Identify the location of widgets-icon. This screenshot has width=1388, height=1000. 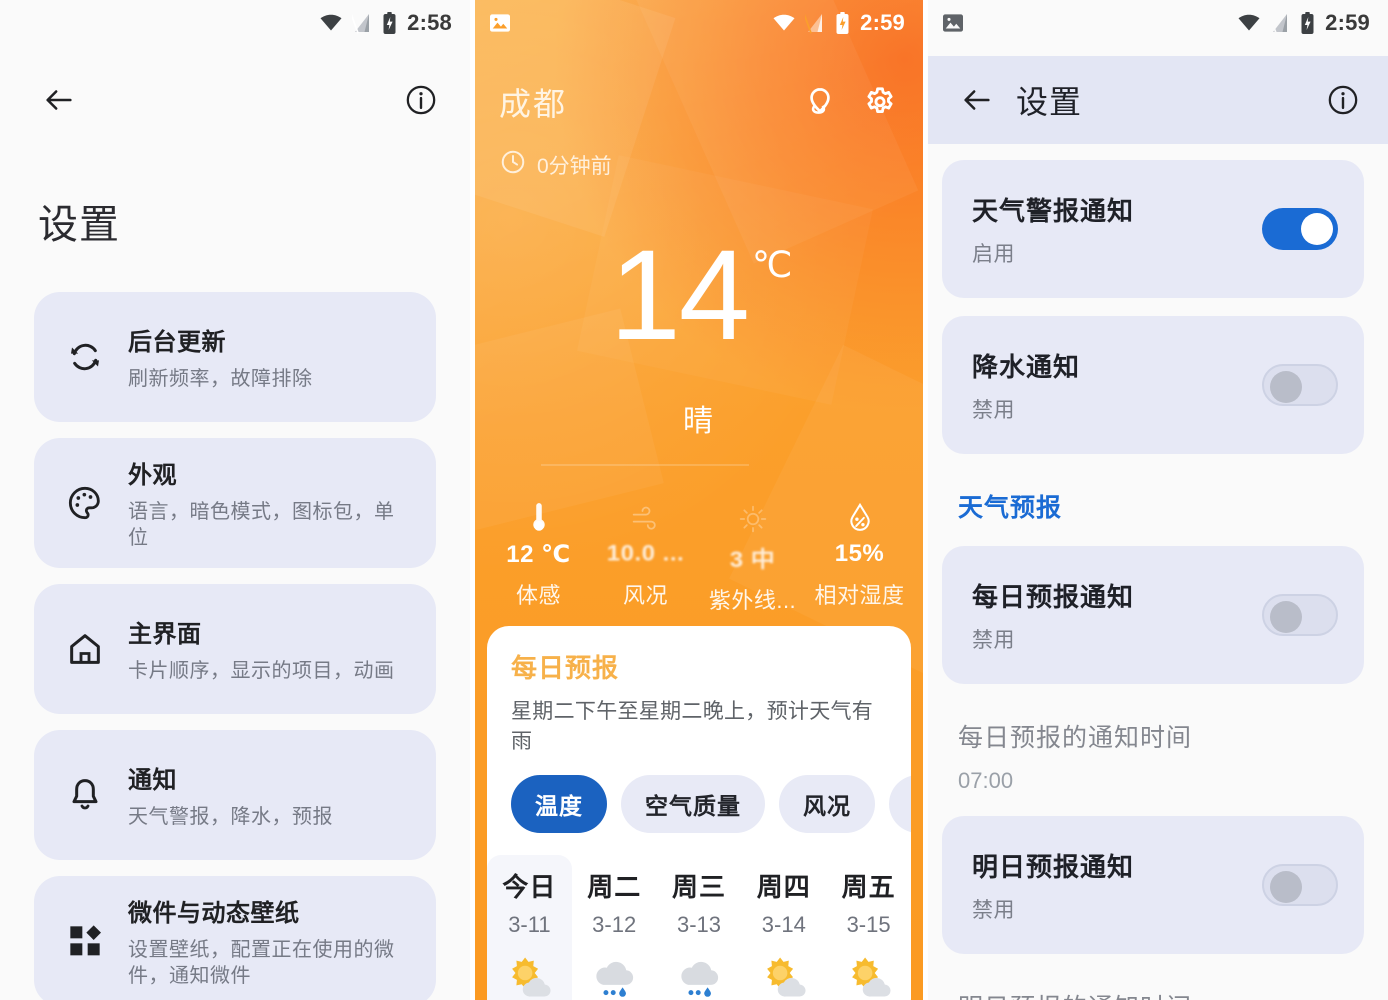
(85, 941).